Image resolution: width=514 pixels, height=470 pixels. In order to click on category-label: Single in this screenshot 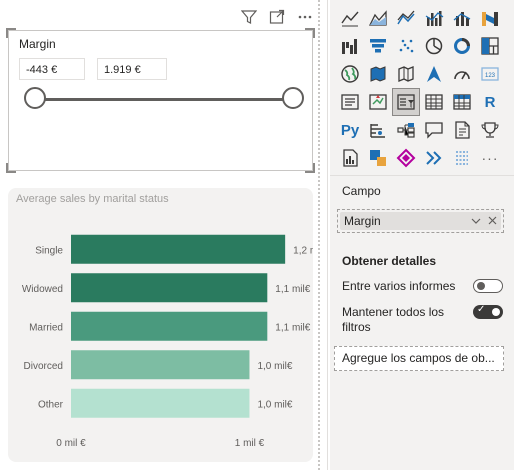, I will do `click(49, 250)`.